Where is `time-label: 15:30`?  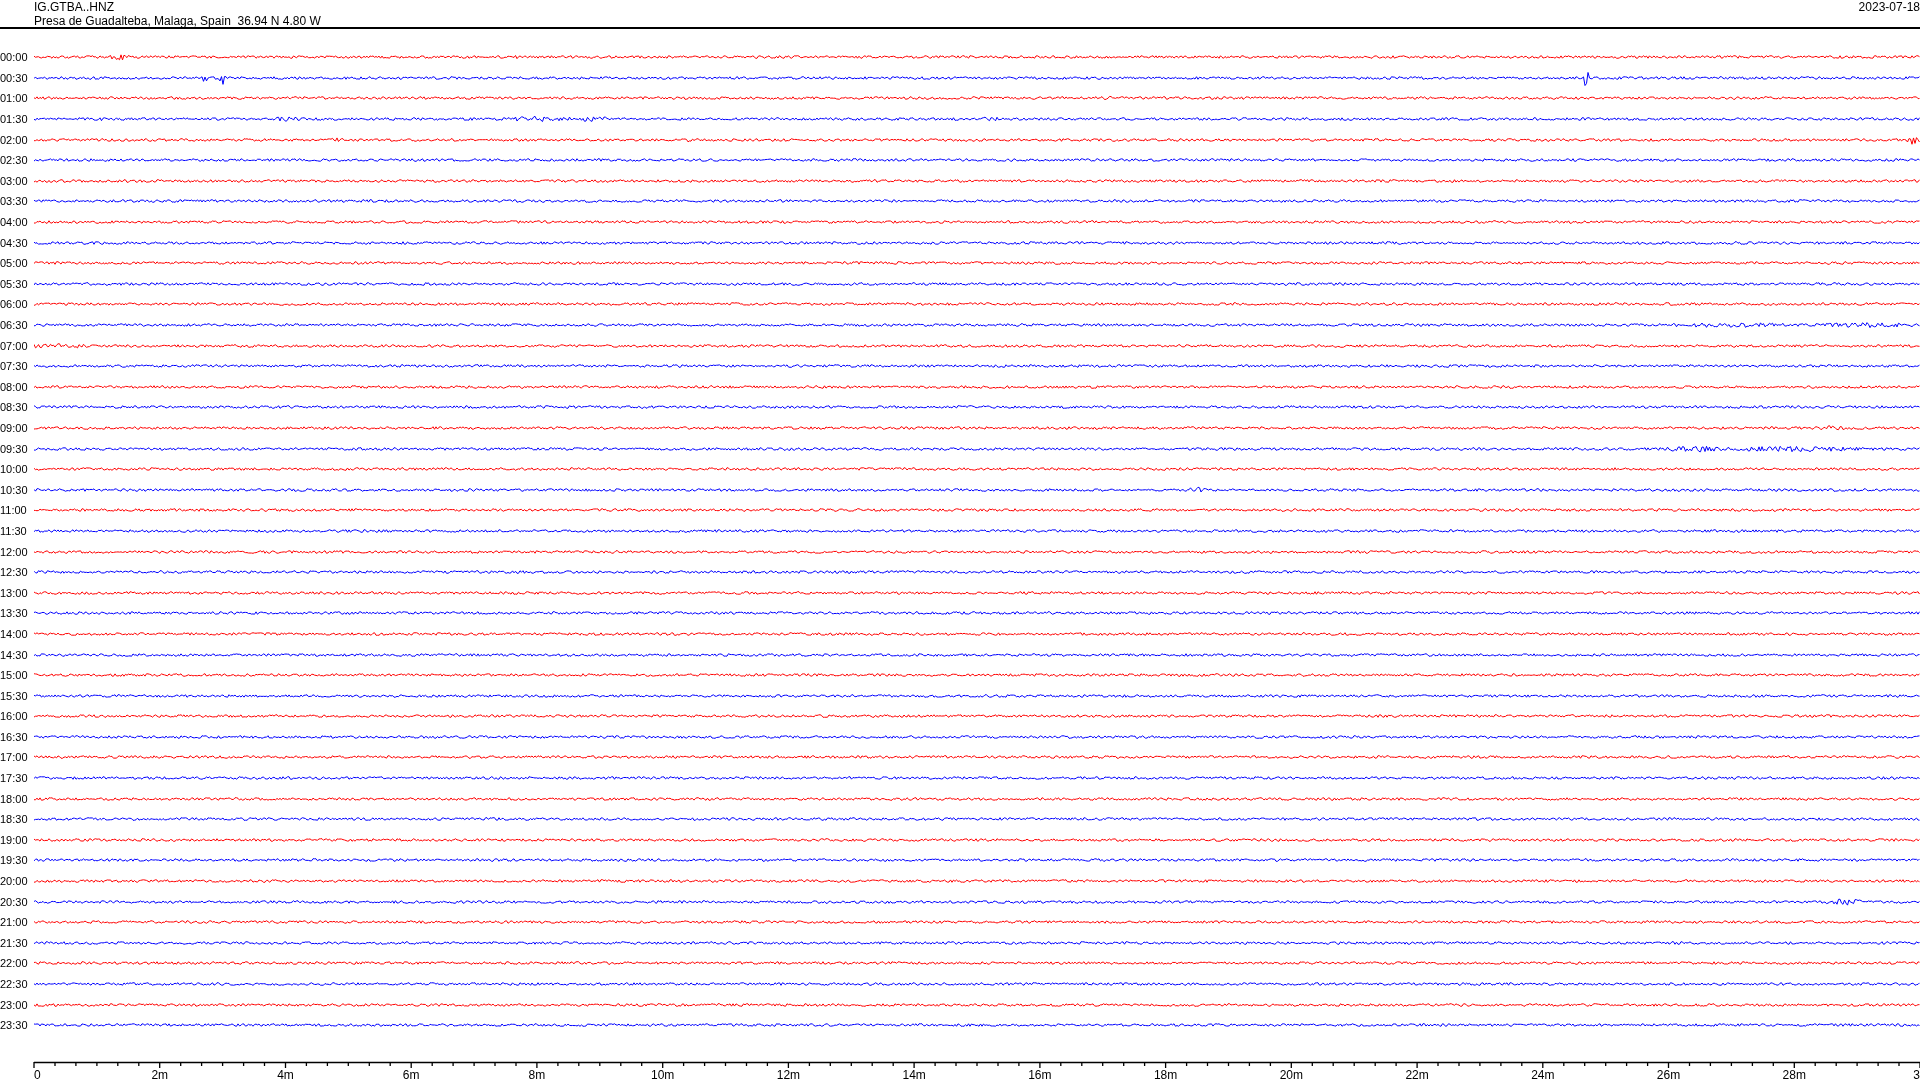
time-label: 15:30 is located at coordinates (14, 695).